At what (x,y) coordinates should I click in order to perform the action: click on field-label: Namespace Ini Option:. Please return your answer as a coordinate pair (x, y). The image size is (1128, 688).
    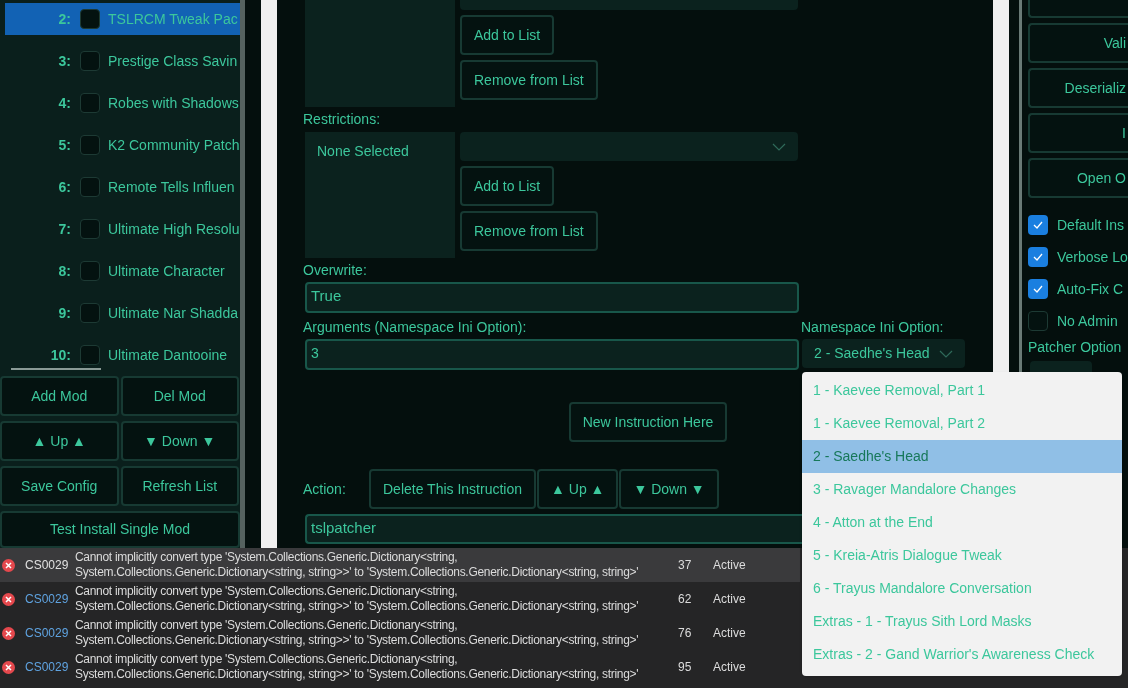
    Looking at the image, I should click on (873, 327).